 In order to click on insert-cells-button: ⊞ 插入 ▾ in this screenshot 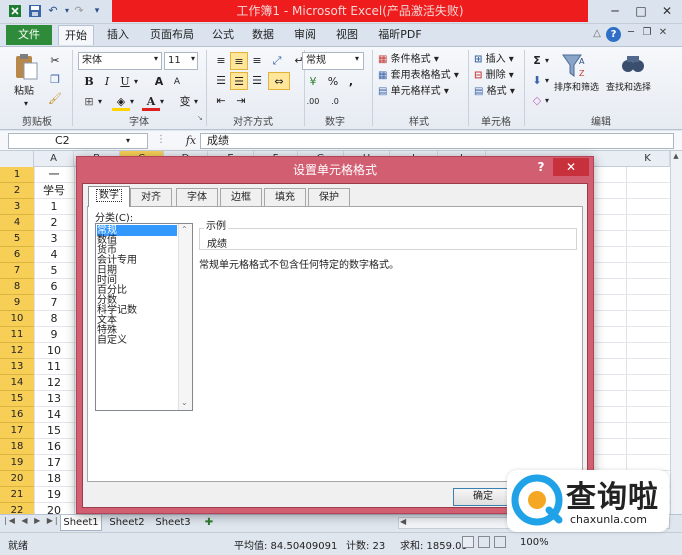, I will do `click(494, 60)`.